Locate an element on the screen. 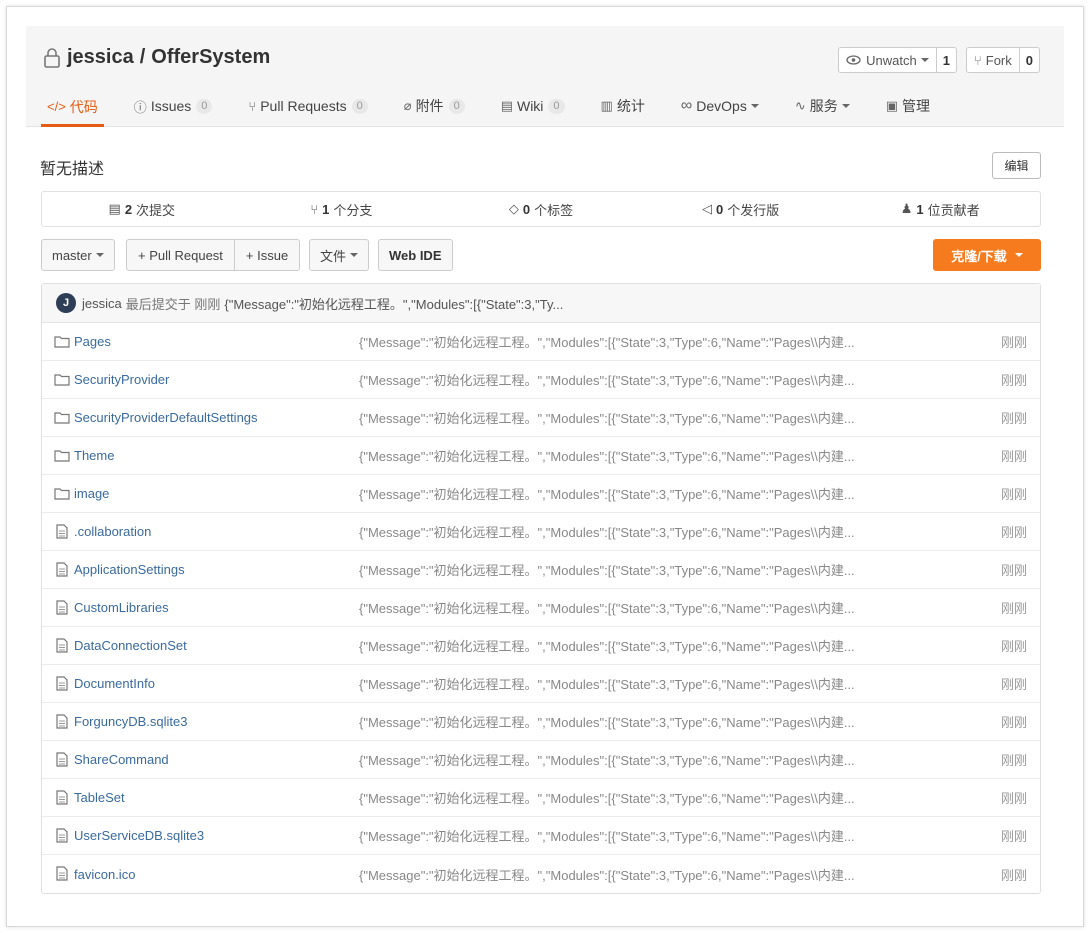 The width and height of the screenshot is (1090, 933). edit-button: 编辑 is located at coordinates (1016, 165).